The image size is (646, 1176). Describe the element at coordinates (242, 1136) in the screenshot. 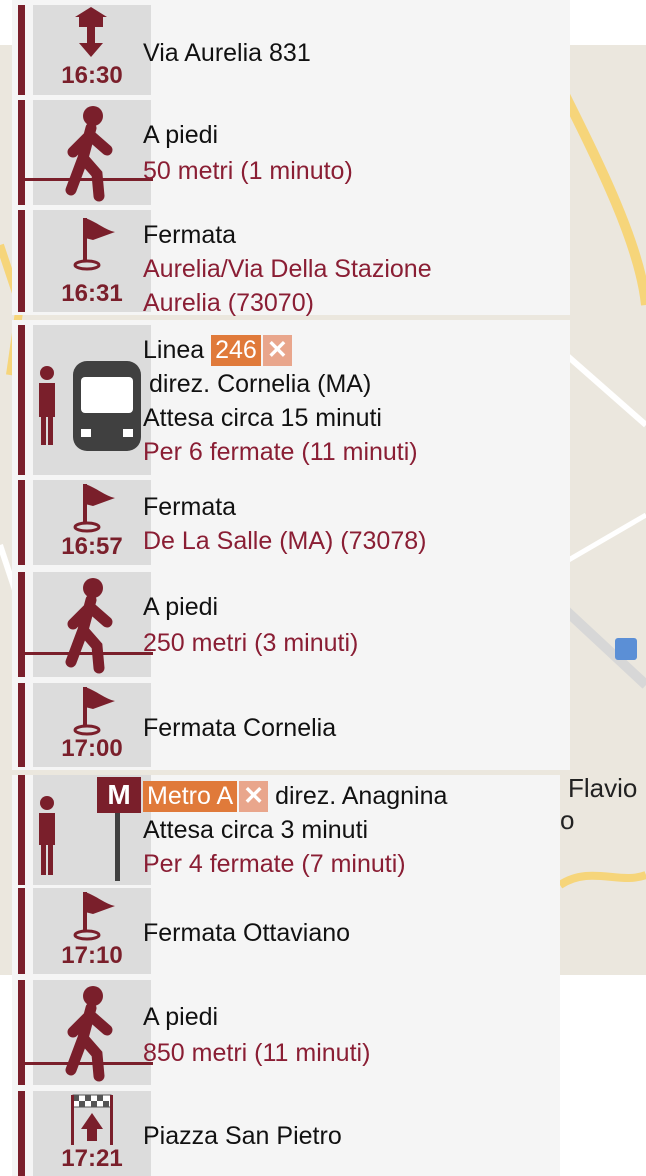

I see `destination-title: Piazza San Pietro` at that location.